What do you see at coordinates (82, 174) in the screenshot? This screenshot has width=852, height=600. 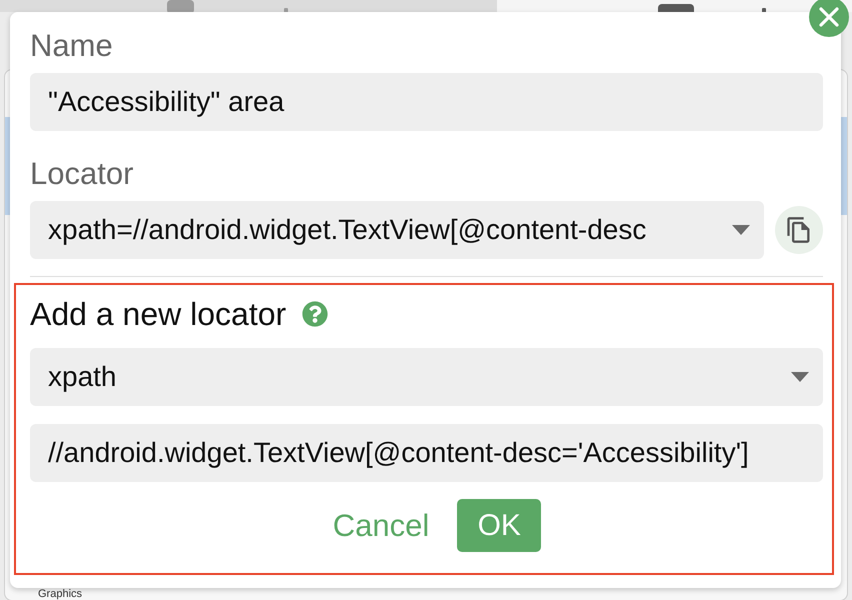 I see `field-label: Locator` at bounding box center [82, 174].